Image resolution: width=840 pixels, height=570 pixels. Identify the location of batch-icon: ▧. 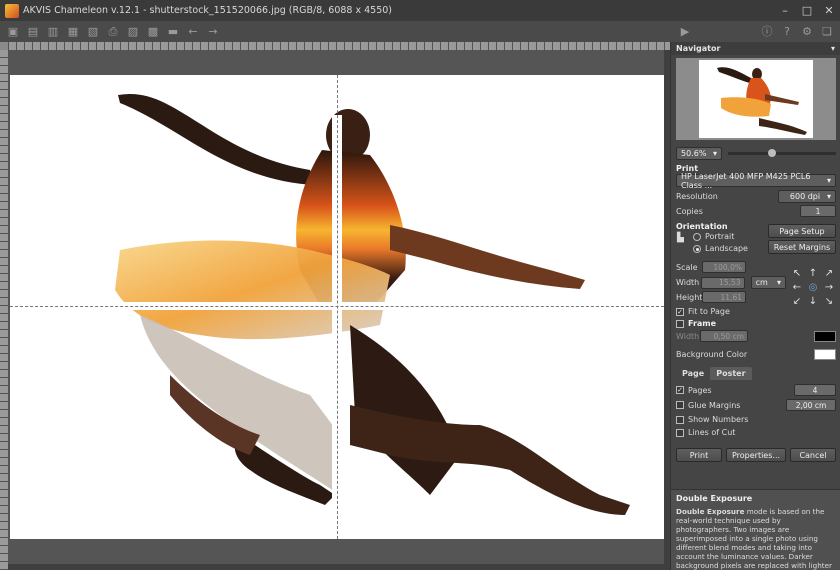
(93, 32).